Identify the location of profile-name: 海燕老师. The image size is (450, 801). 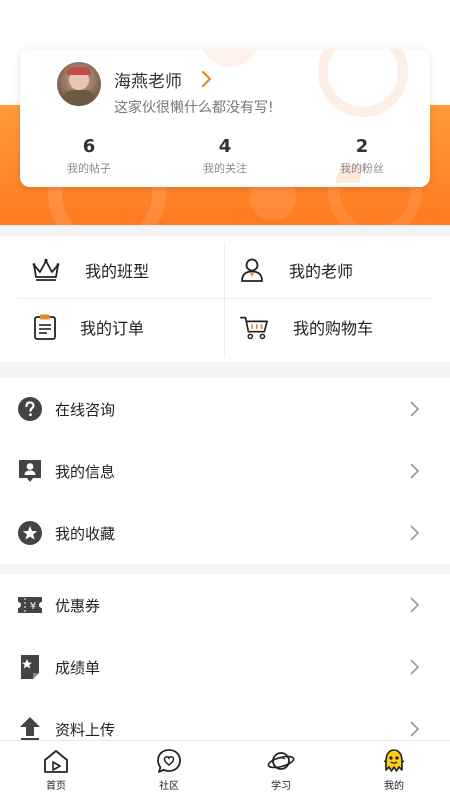
(148, 79).